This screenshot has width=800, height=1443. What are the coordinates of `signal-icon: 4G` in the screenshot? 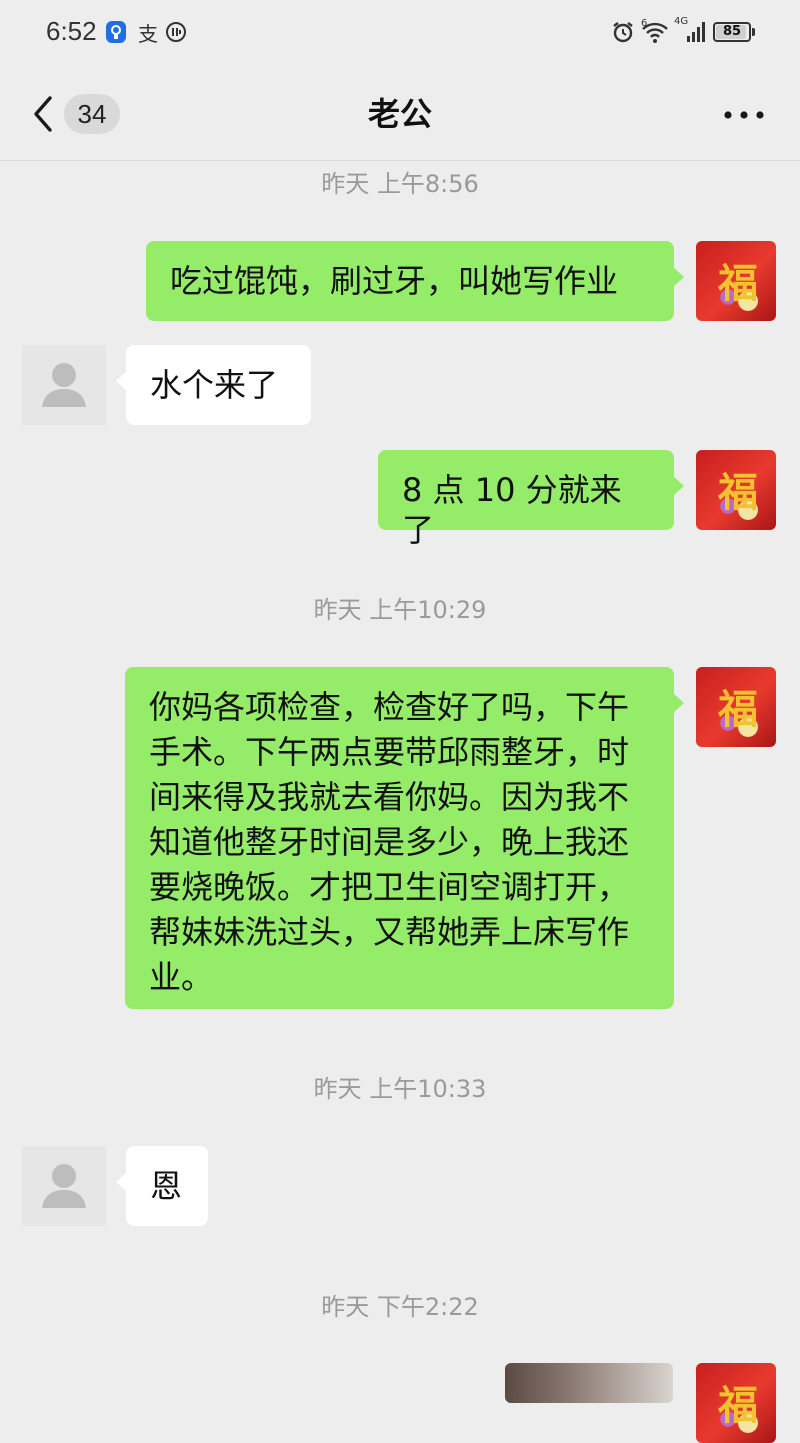 It's located at (690, 30).